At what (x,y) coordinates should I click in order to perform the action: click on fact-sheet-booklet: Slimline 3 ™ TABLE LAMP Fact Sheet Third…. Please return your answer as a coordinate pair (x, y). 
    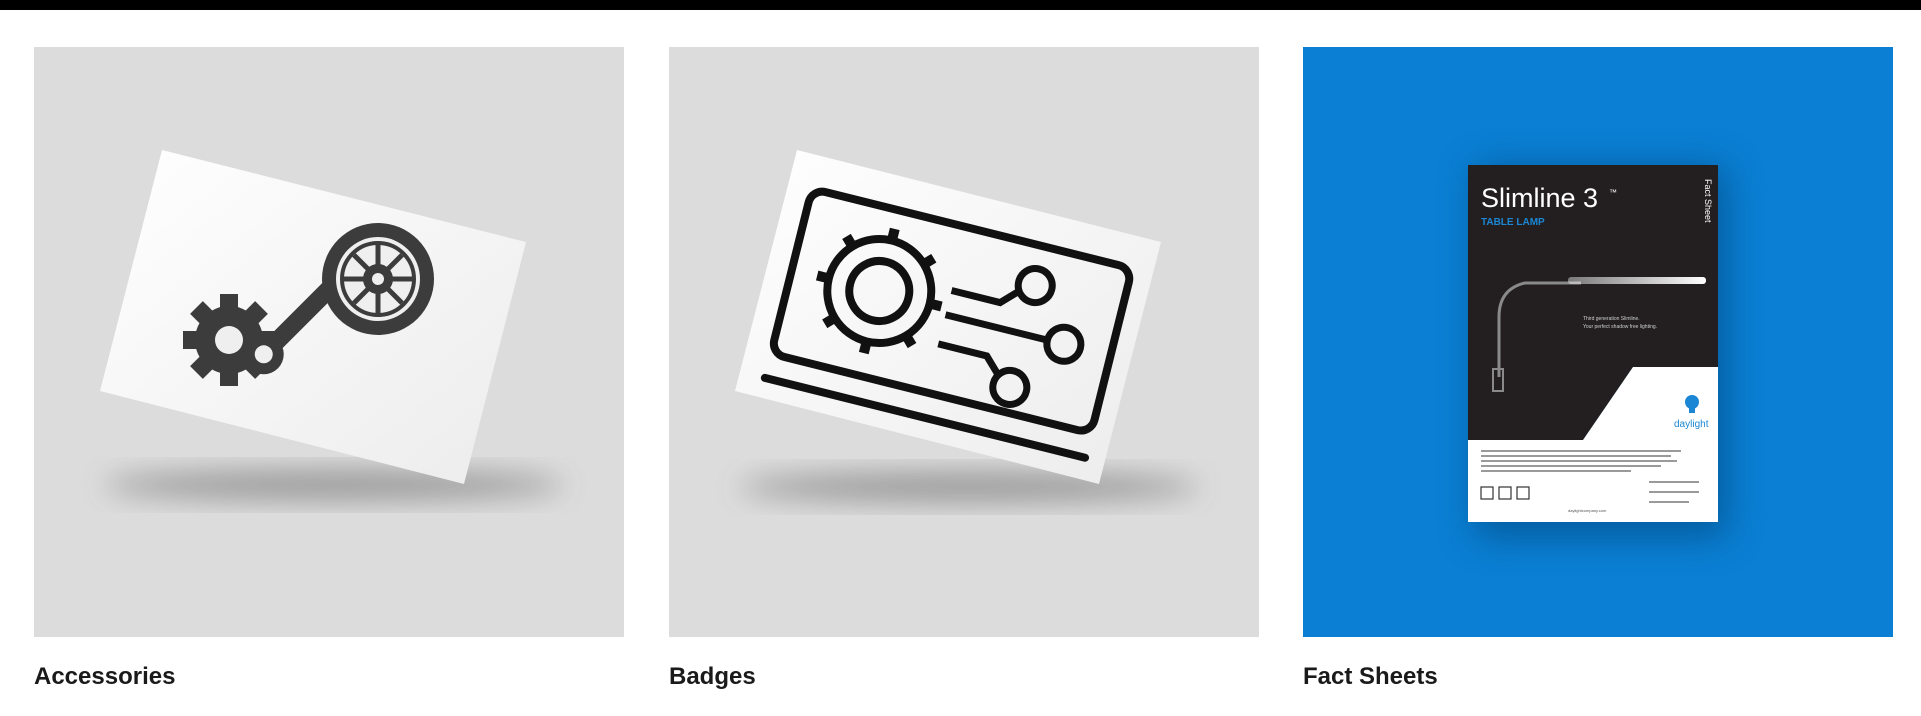
    Looking at the image, I should click on (1597, 351).